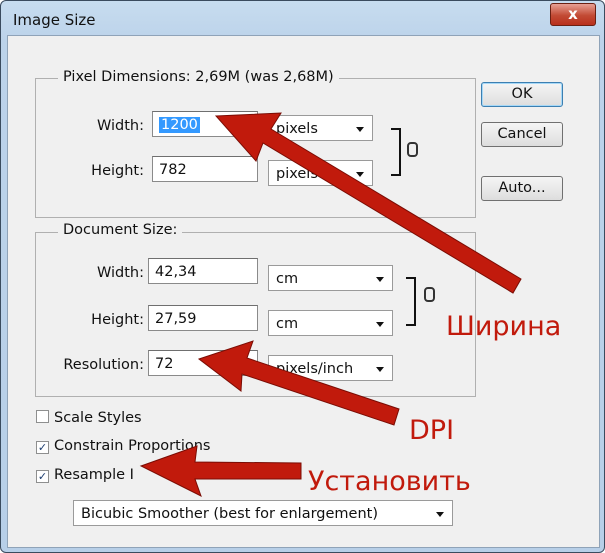 The width and height of the screenshot is (605, 553). Describe the element at coordinates (220, 471) in the screenshot. I see `arrow-to-resample` at that location.